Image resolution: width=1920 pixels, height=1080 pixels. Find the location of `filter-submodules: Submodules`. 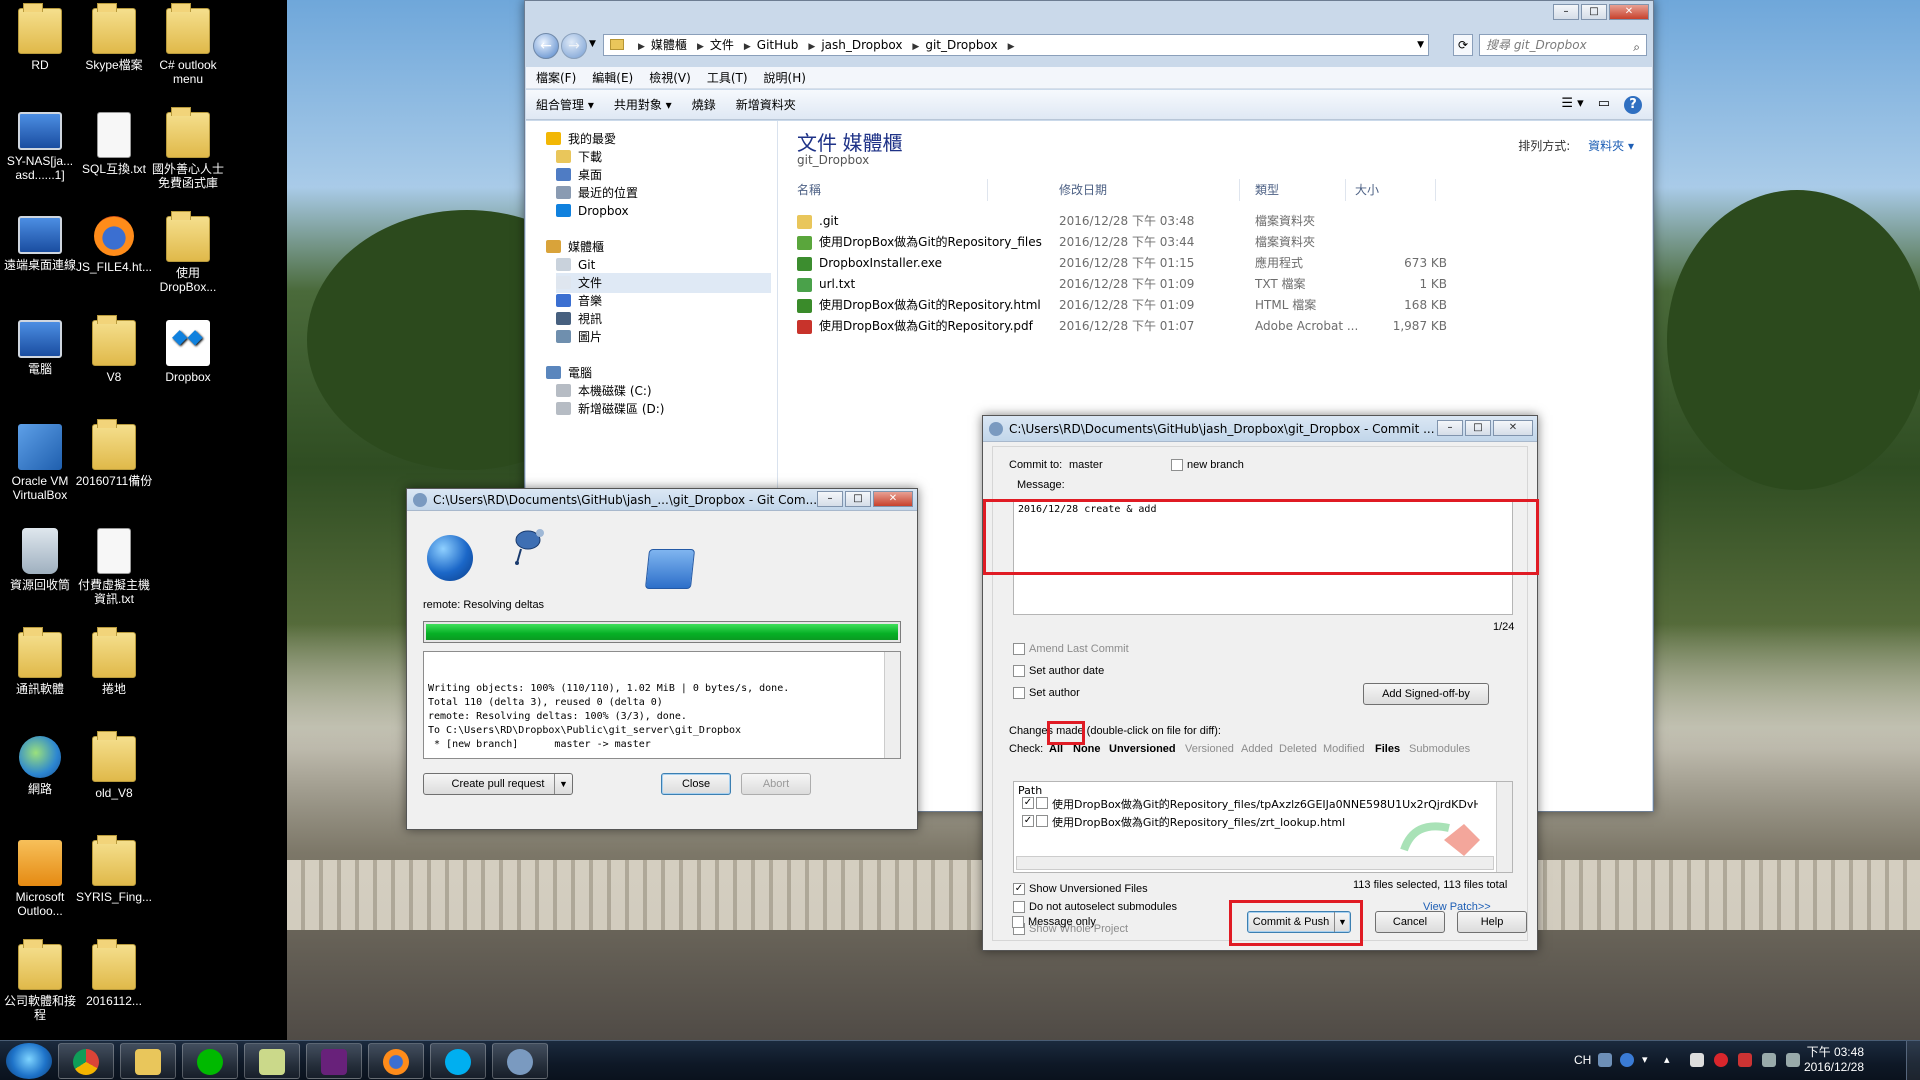

filter-submodules: Submodules is located at coordinates (1439, 749).